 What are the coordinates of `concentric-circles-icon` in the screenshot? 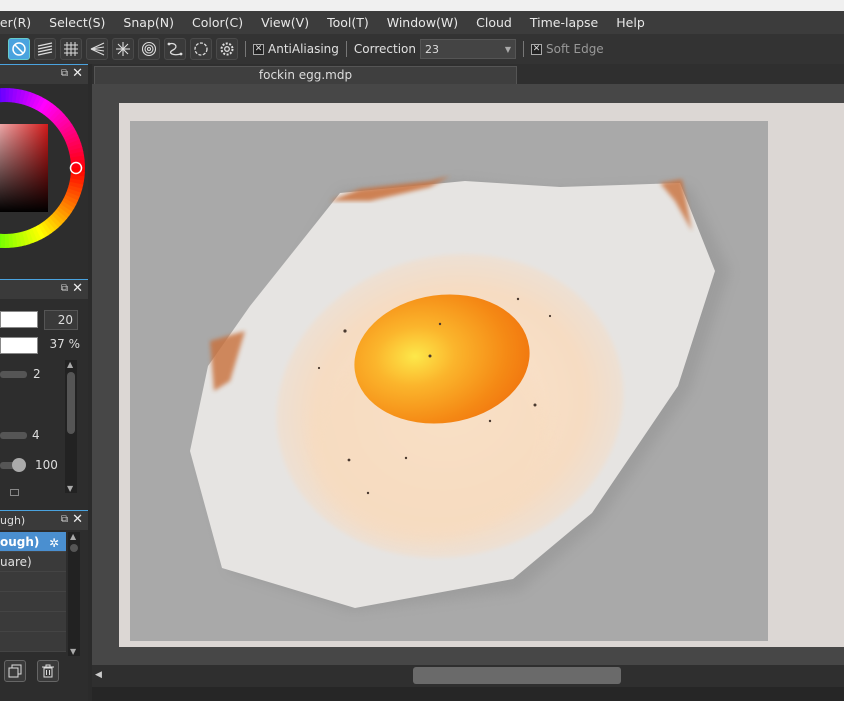 It's located at (149, 49).